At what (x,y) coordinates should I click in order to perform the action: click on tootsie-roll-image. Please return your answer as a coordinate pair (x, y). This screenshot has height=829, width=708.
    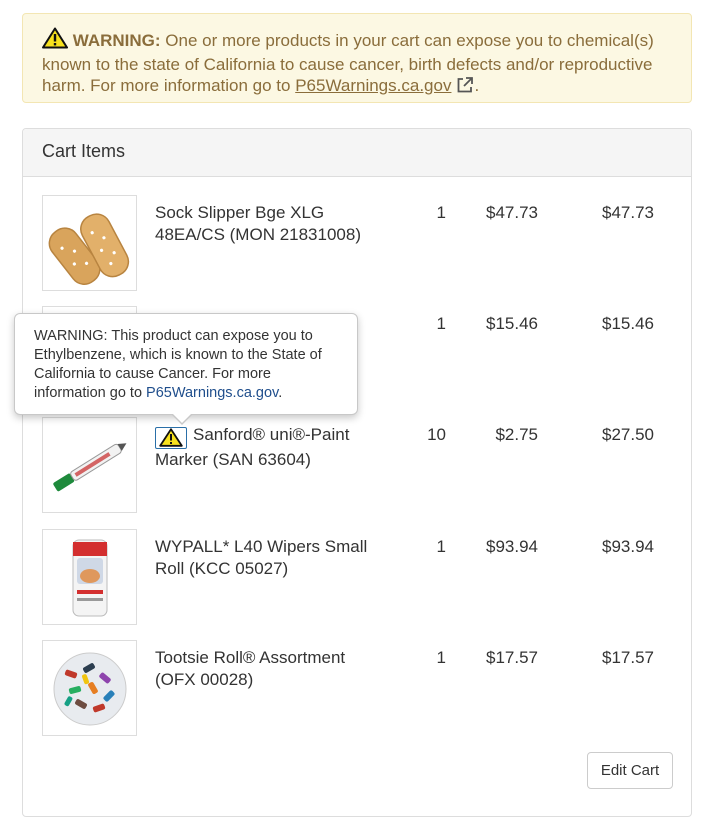
    Looking at the image, I should click on (89, 688).